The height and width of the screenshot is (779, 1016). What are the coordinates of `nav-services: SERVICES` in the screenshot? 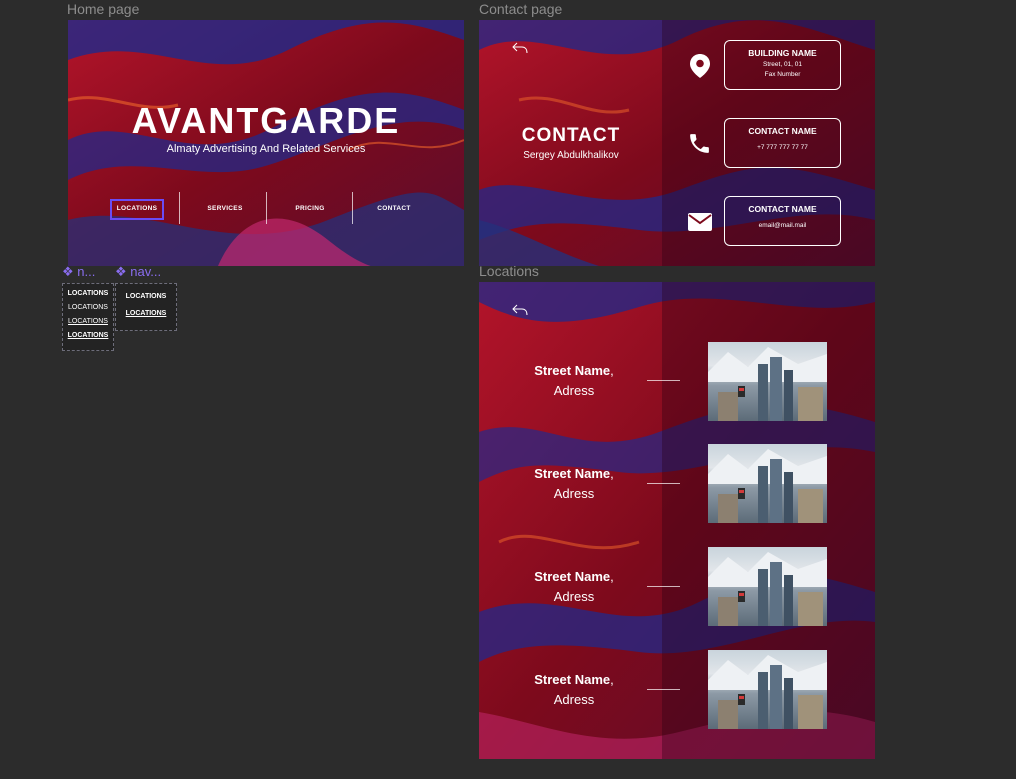 It's located at (225, 208).